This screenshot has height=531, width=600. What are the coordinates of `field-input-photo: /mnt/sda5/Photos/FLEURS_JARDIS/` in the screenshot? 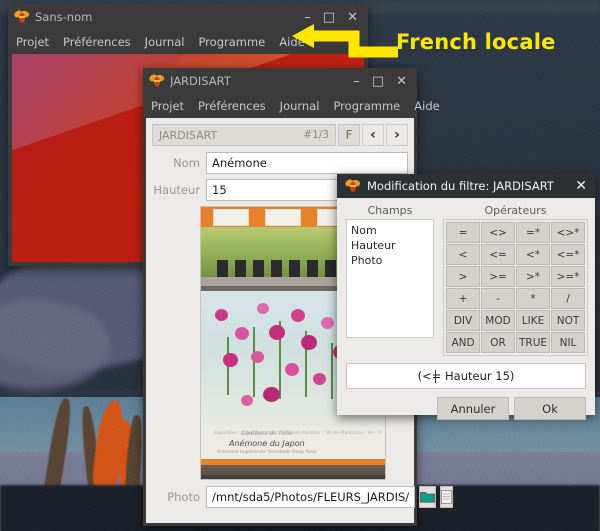 It's located at (311, 497).